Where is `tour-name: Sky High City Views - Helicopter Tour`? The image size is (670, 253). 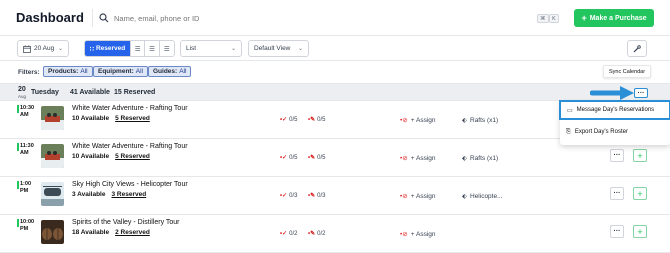 tour-name: Sky High City Views - Helicopter Tour is located at coordinates (130, 184).